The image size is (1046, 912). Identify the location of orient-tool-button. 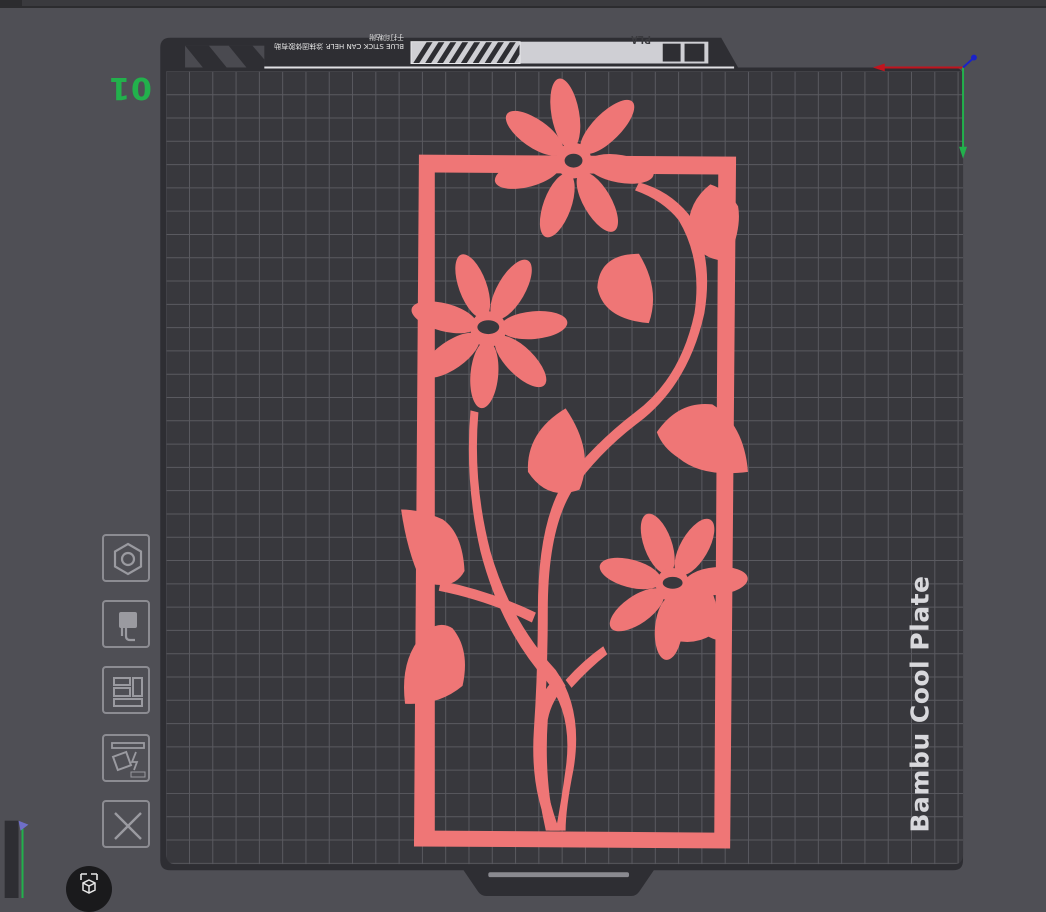
(126, 558).